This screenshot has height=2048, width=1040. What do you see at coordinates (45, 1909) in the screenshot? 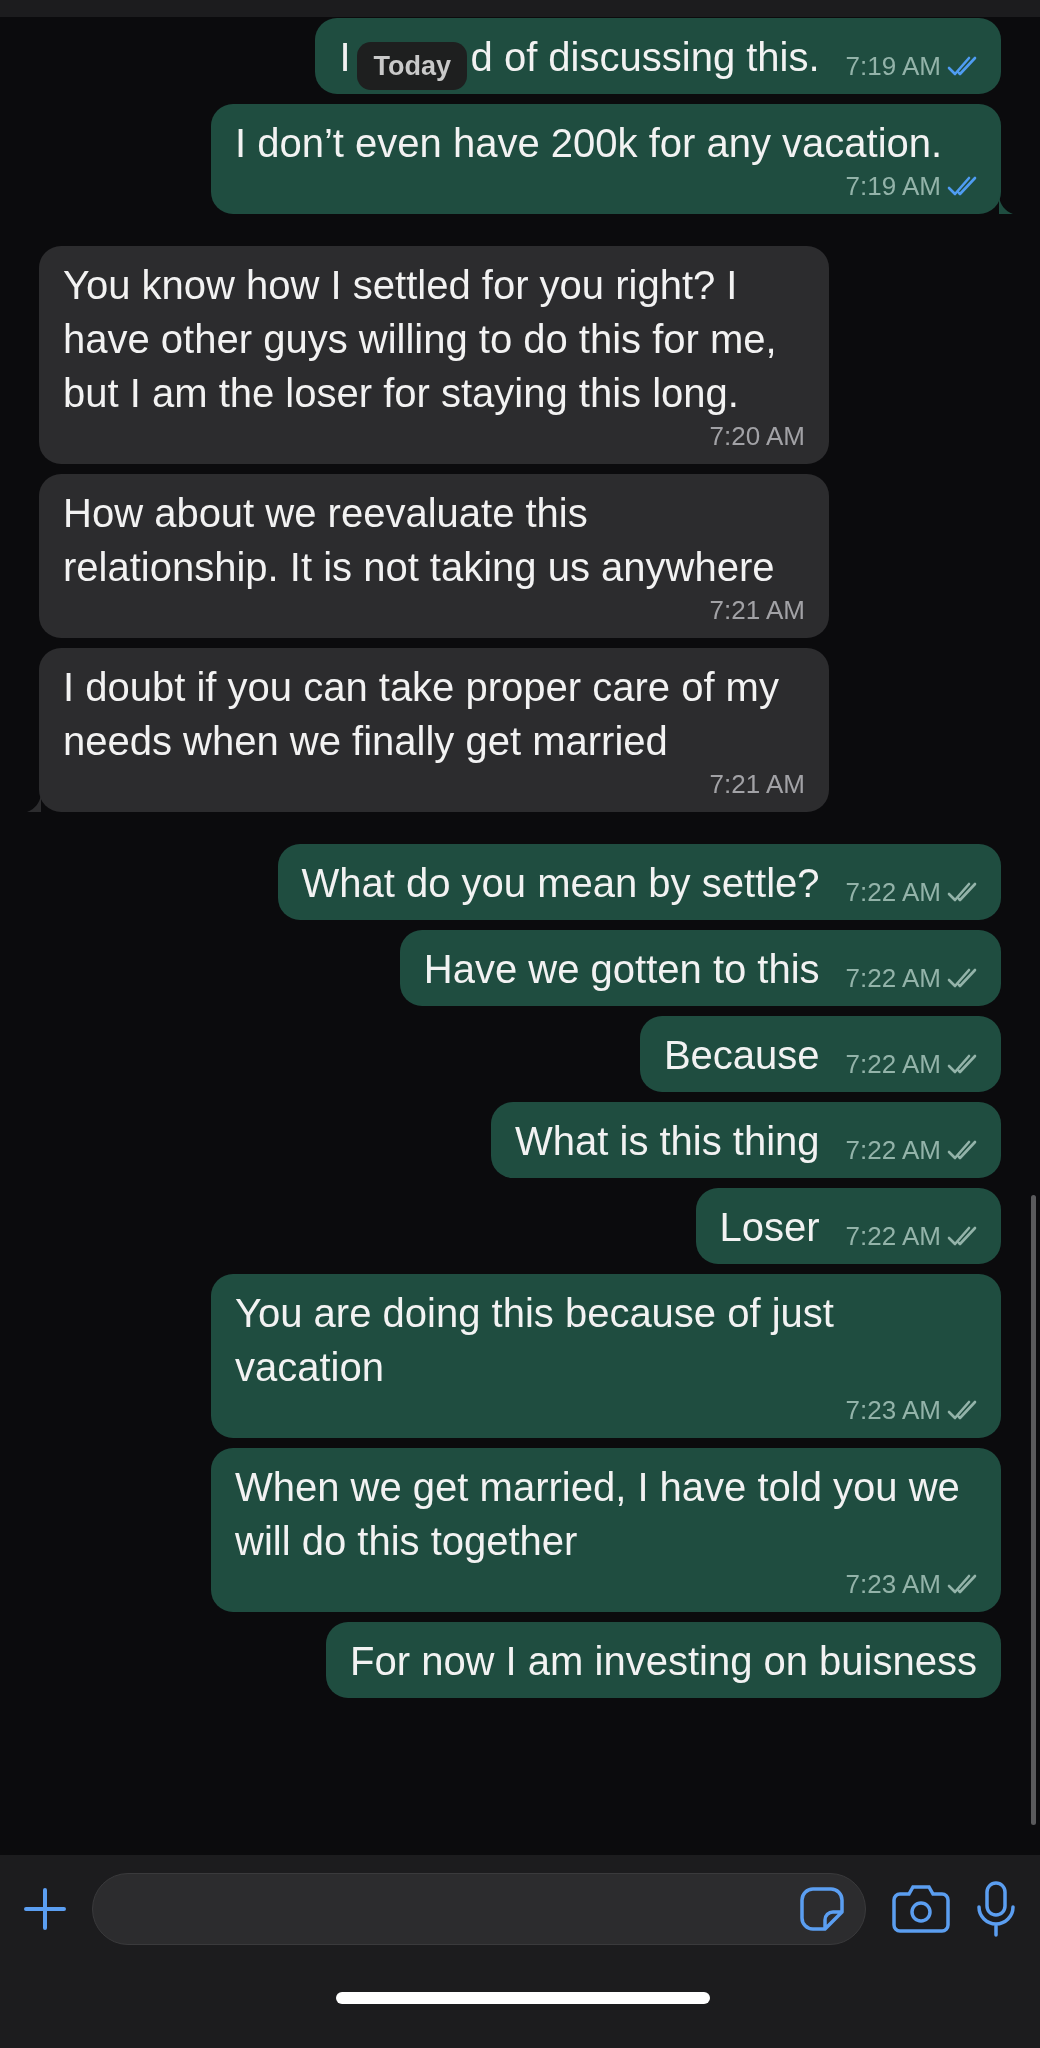
I see `plus-icon` at bounding box center [45, 1909].